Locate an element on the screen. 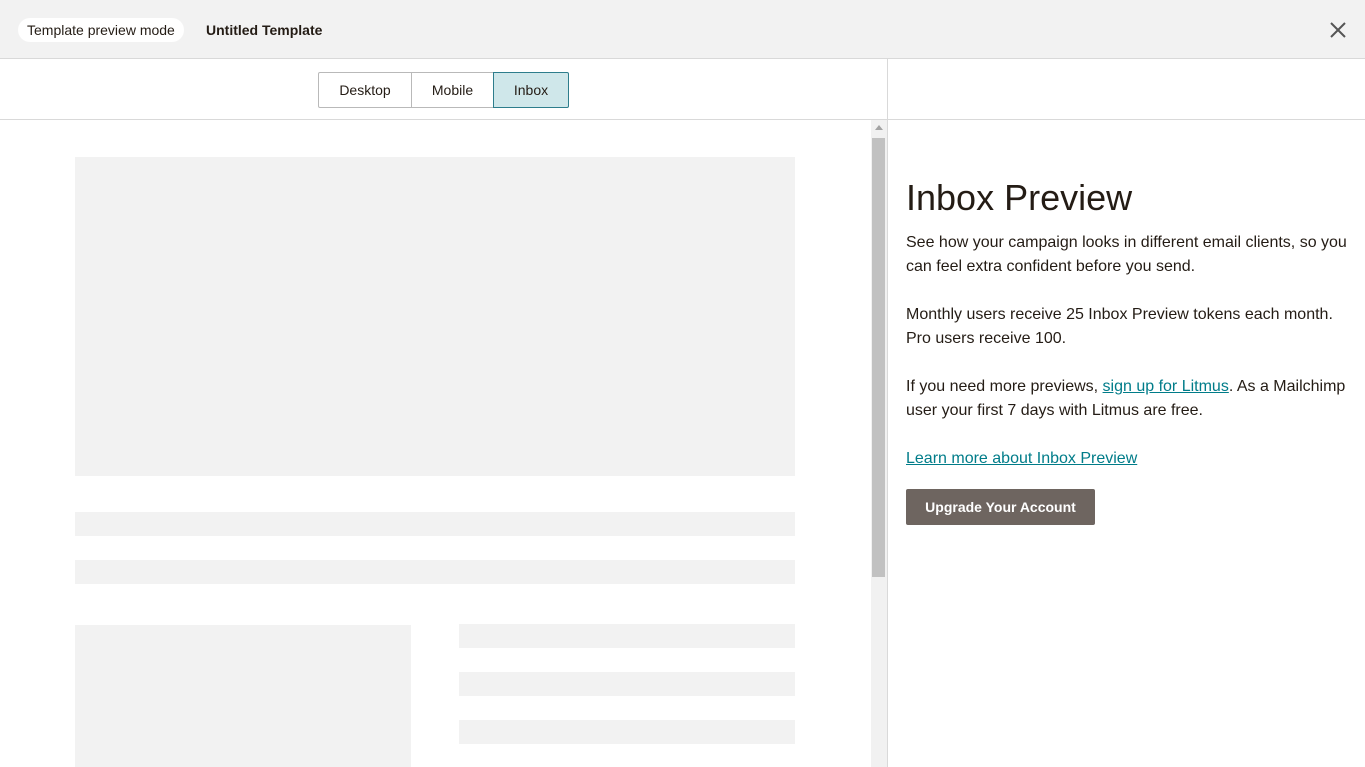 The image size is (1365, 767). sign-up-litmus-link: sign up for Litmus is located at coordinates (1166, 386).